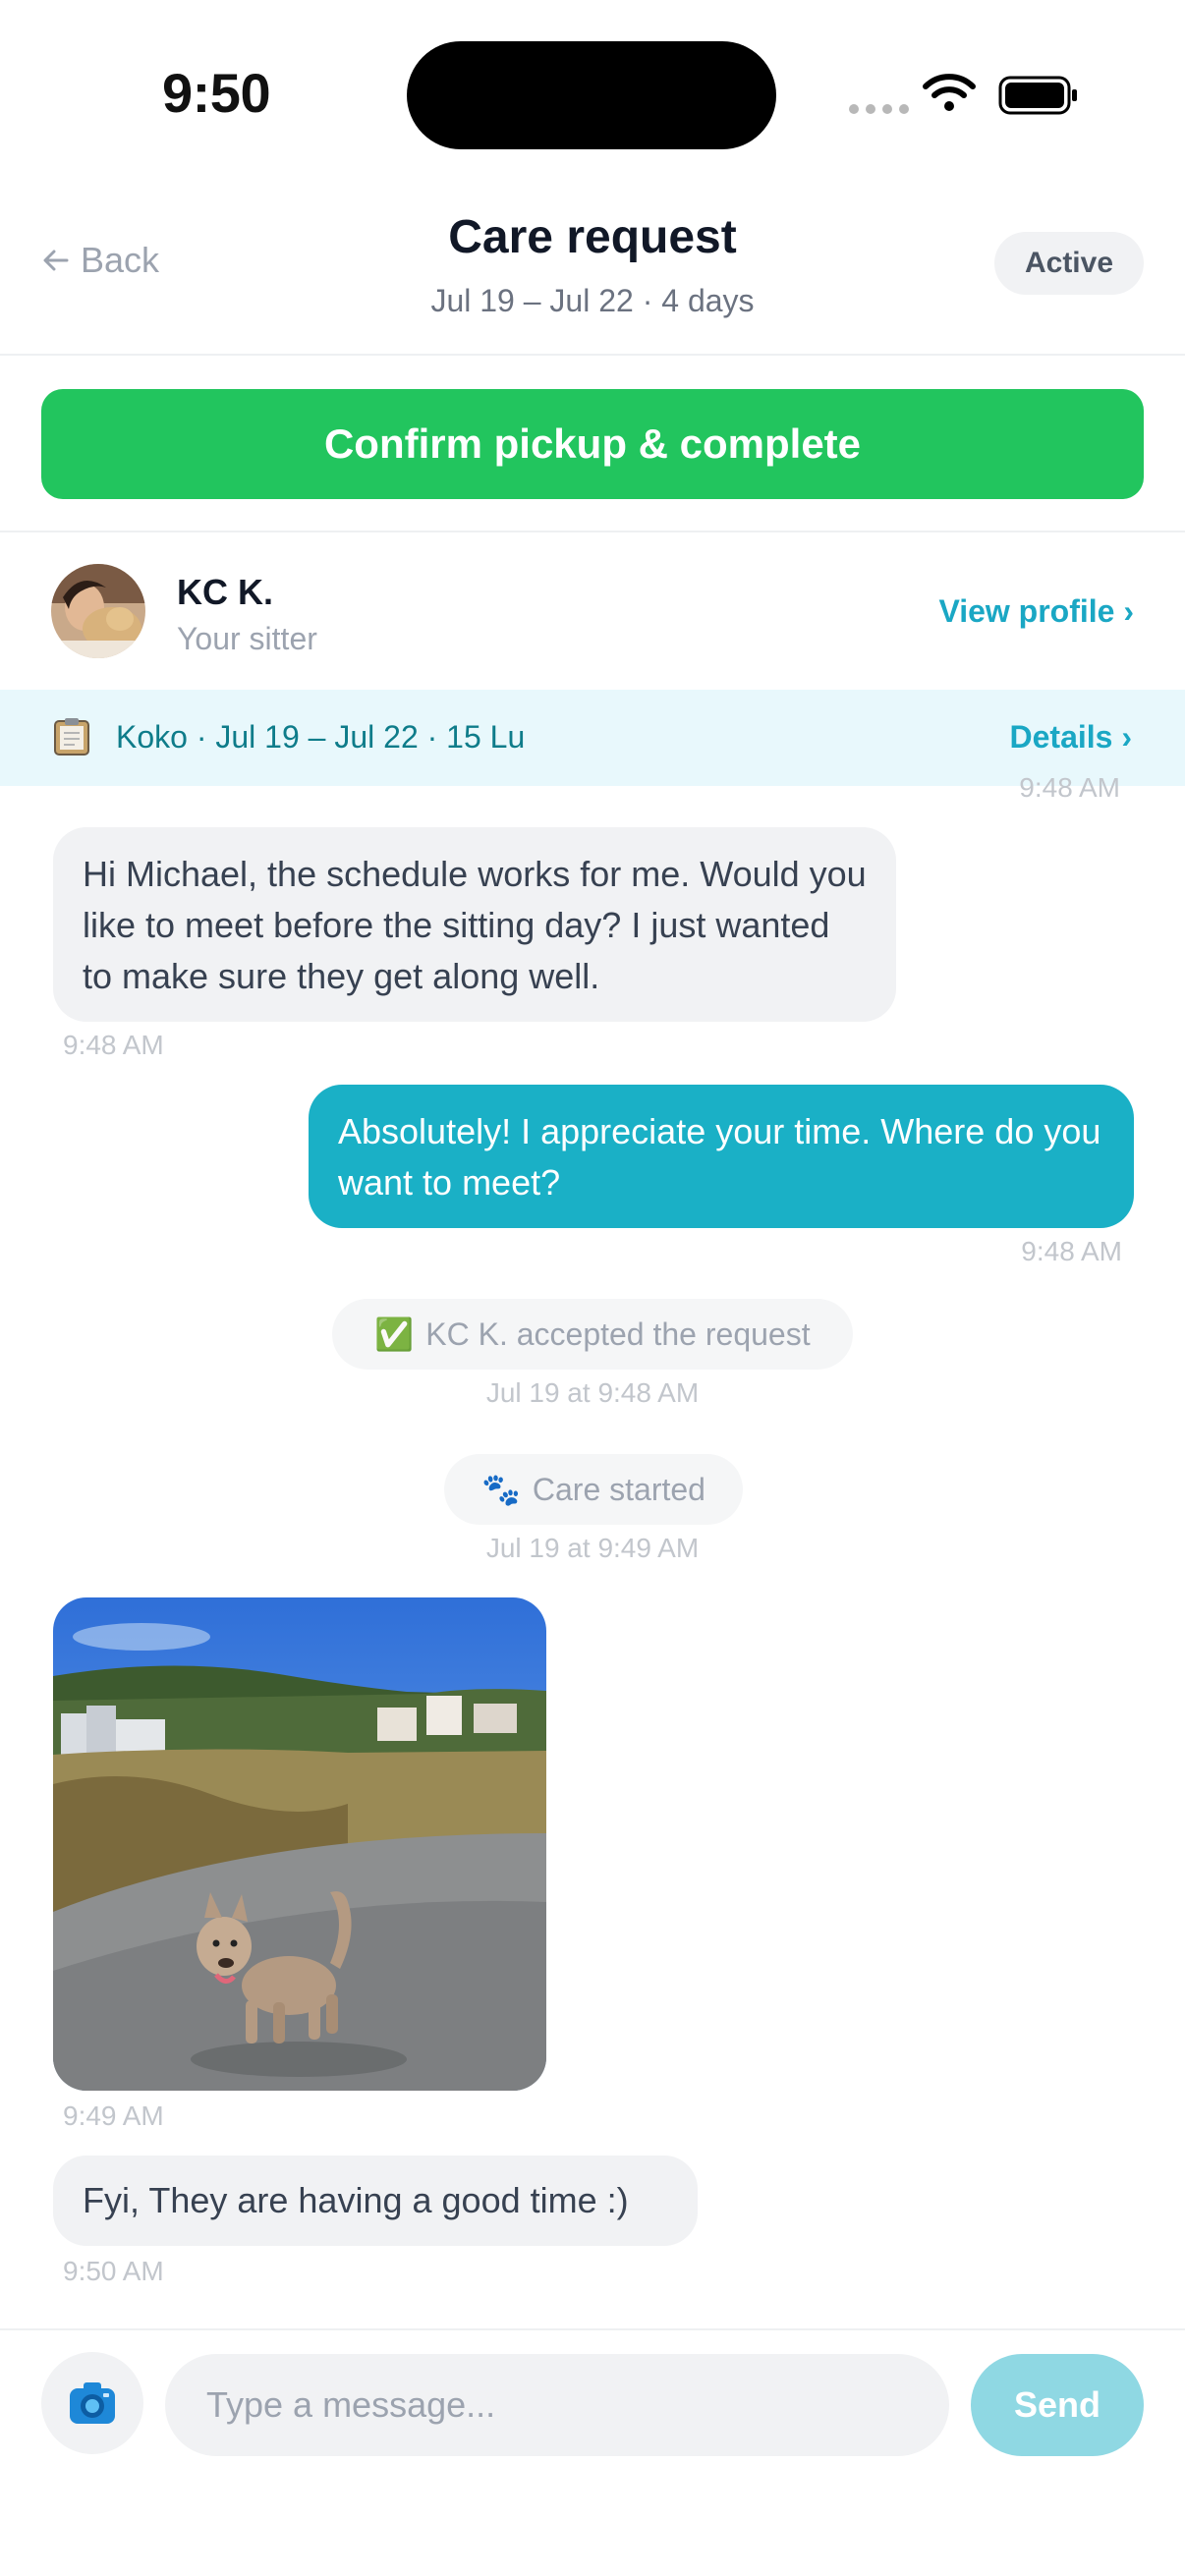  I want to click on booking-summary: Koko · Jul 19 – Jul 22 · 15 Lu, so click(321, 737).